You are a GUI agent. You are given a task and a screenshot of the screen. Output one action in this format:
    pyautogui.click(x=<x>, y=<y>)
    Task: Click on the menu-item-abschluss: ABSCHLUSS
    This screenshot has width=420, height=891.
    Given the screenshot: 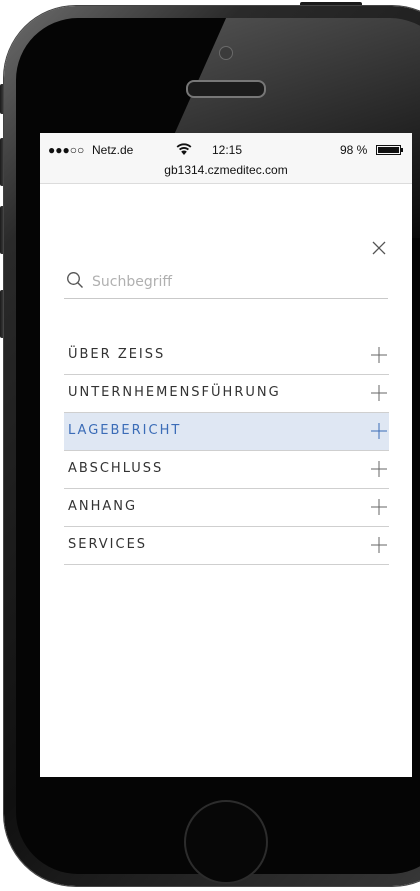 What is the action you would take?
    pyautogui.click(x=226, y=470)
    